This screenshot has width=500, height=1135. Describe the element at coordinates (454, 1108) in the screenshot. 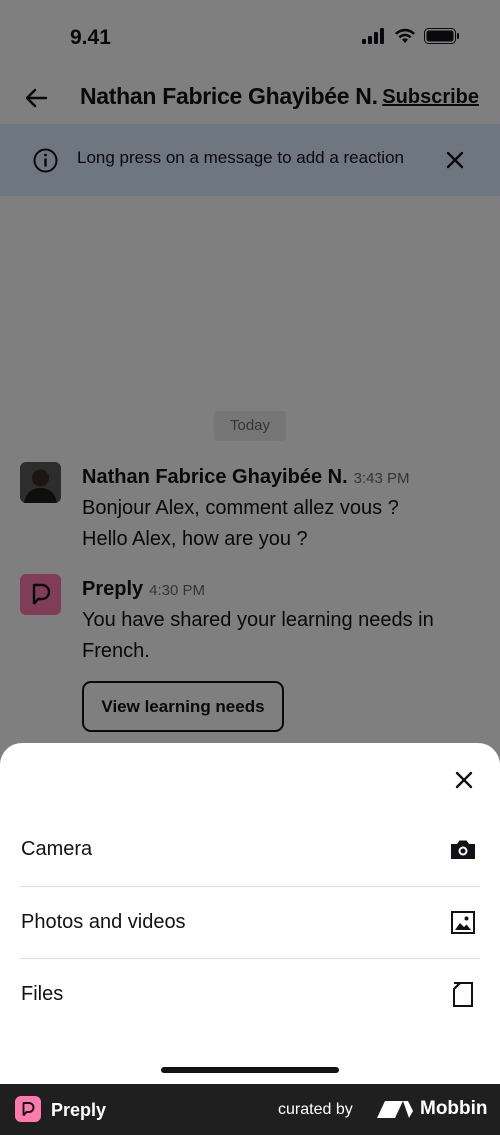

I see `footer-mobbin: Mobbin` at that location.